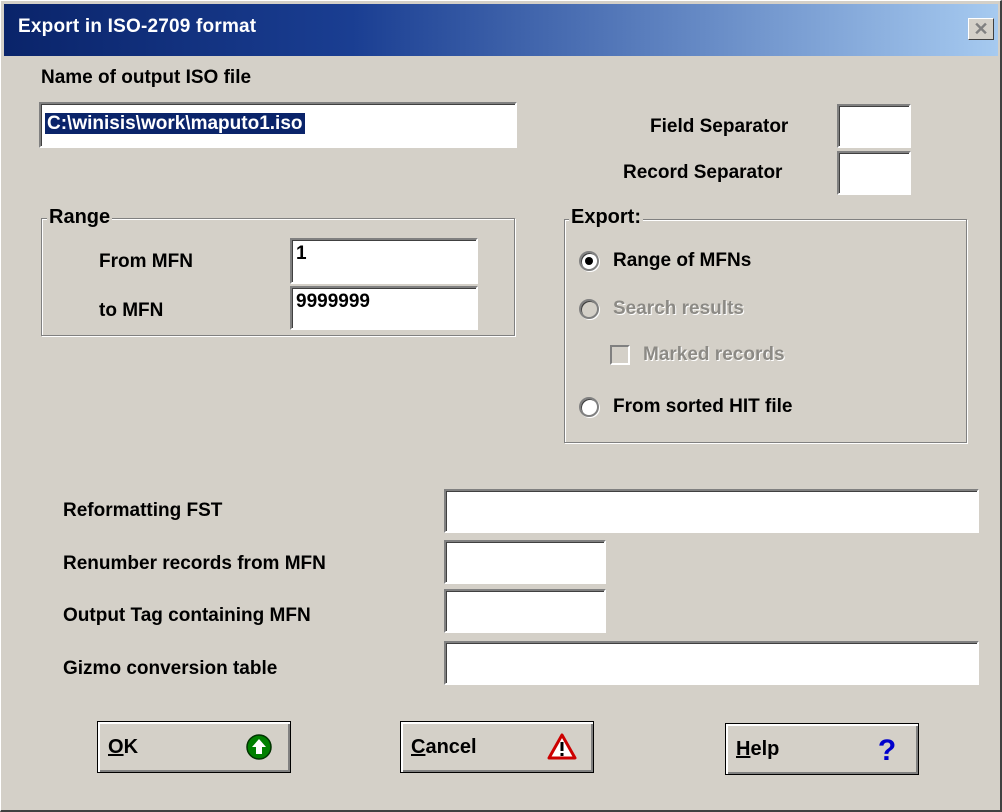 The image size is (1002, 812). What do you see at coordinates (187, 615) in the screenshot?
I see `output-tag-label: Output Tag containing MFN` at bounding box center [187, 615].